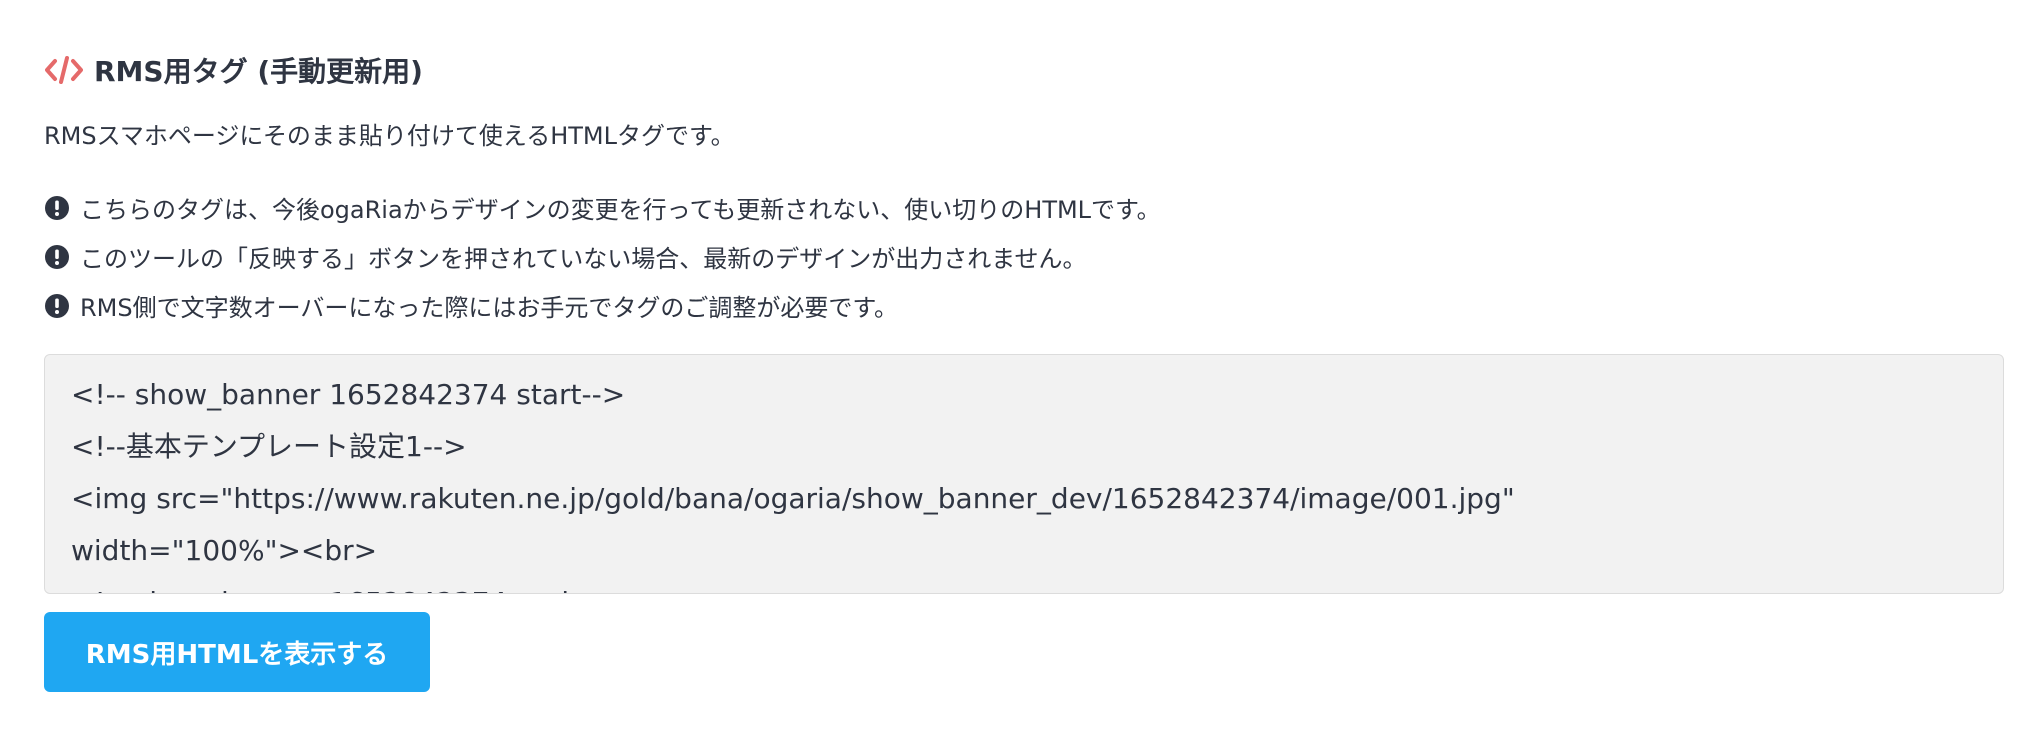 The image size is (2030, 732). What do you see at coordinates (237, 652) in the screenshot?
I see `show-rms-html-button: RMS用HTMLを表示する` at bounding box center [237, 652].